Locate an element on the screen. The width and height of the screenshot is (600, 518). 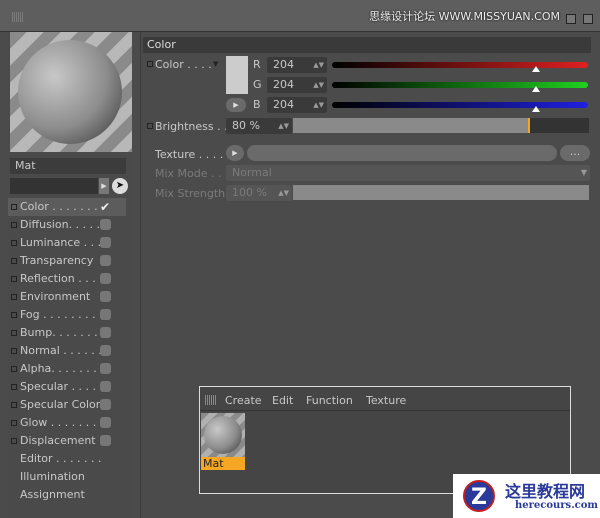
channel-item: Luminance . . . is located at coordinates (67, 243).